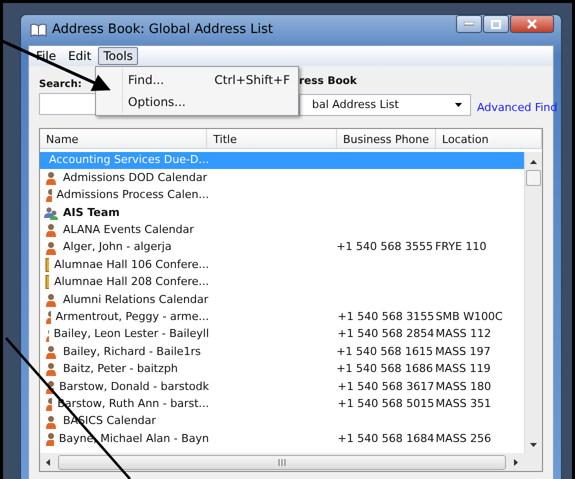 The image size is (575, 479). I want to click on menu-item: Tools, so click(118, 56).